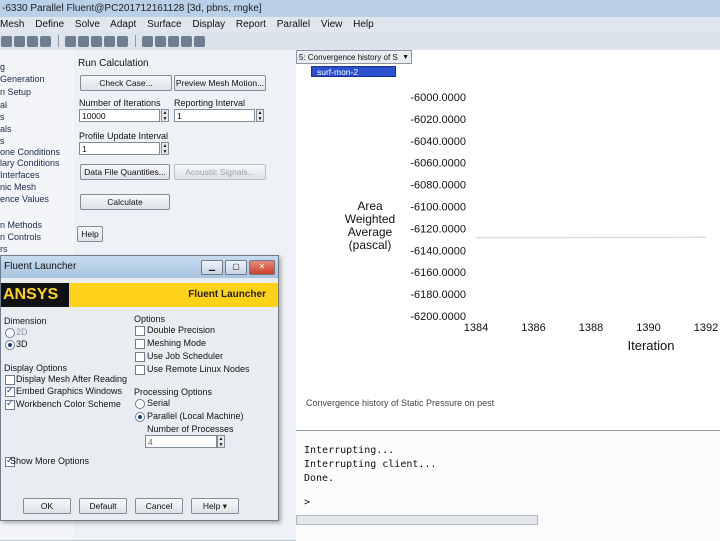  I want to click on y-tick-label: -6000.0000, so click(438, 98).